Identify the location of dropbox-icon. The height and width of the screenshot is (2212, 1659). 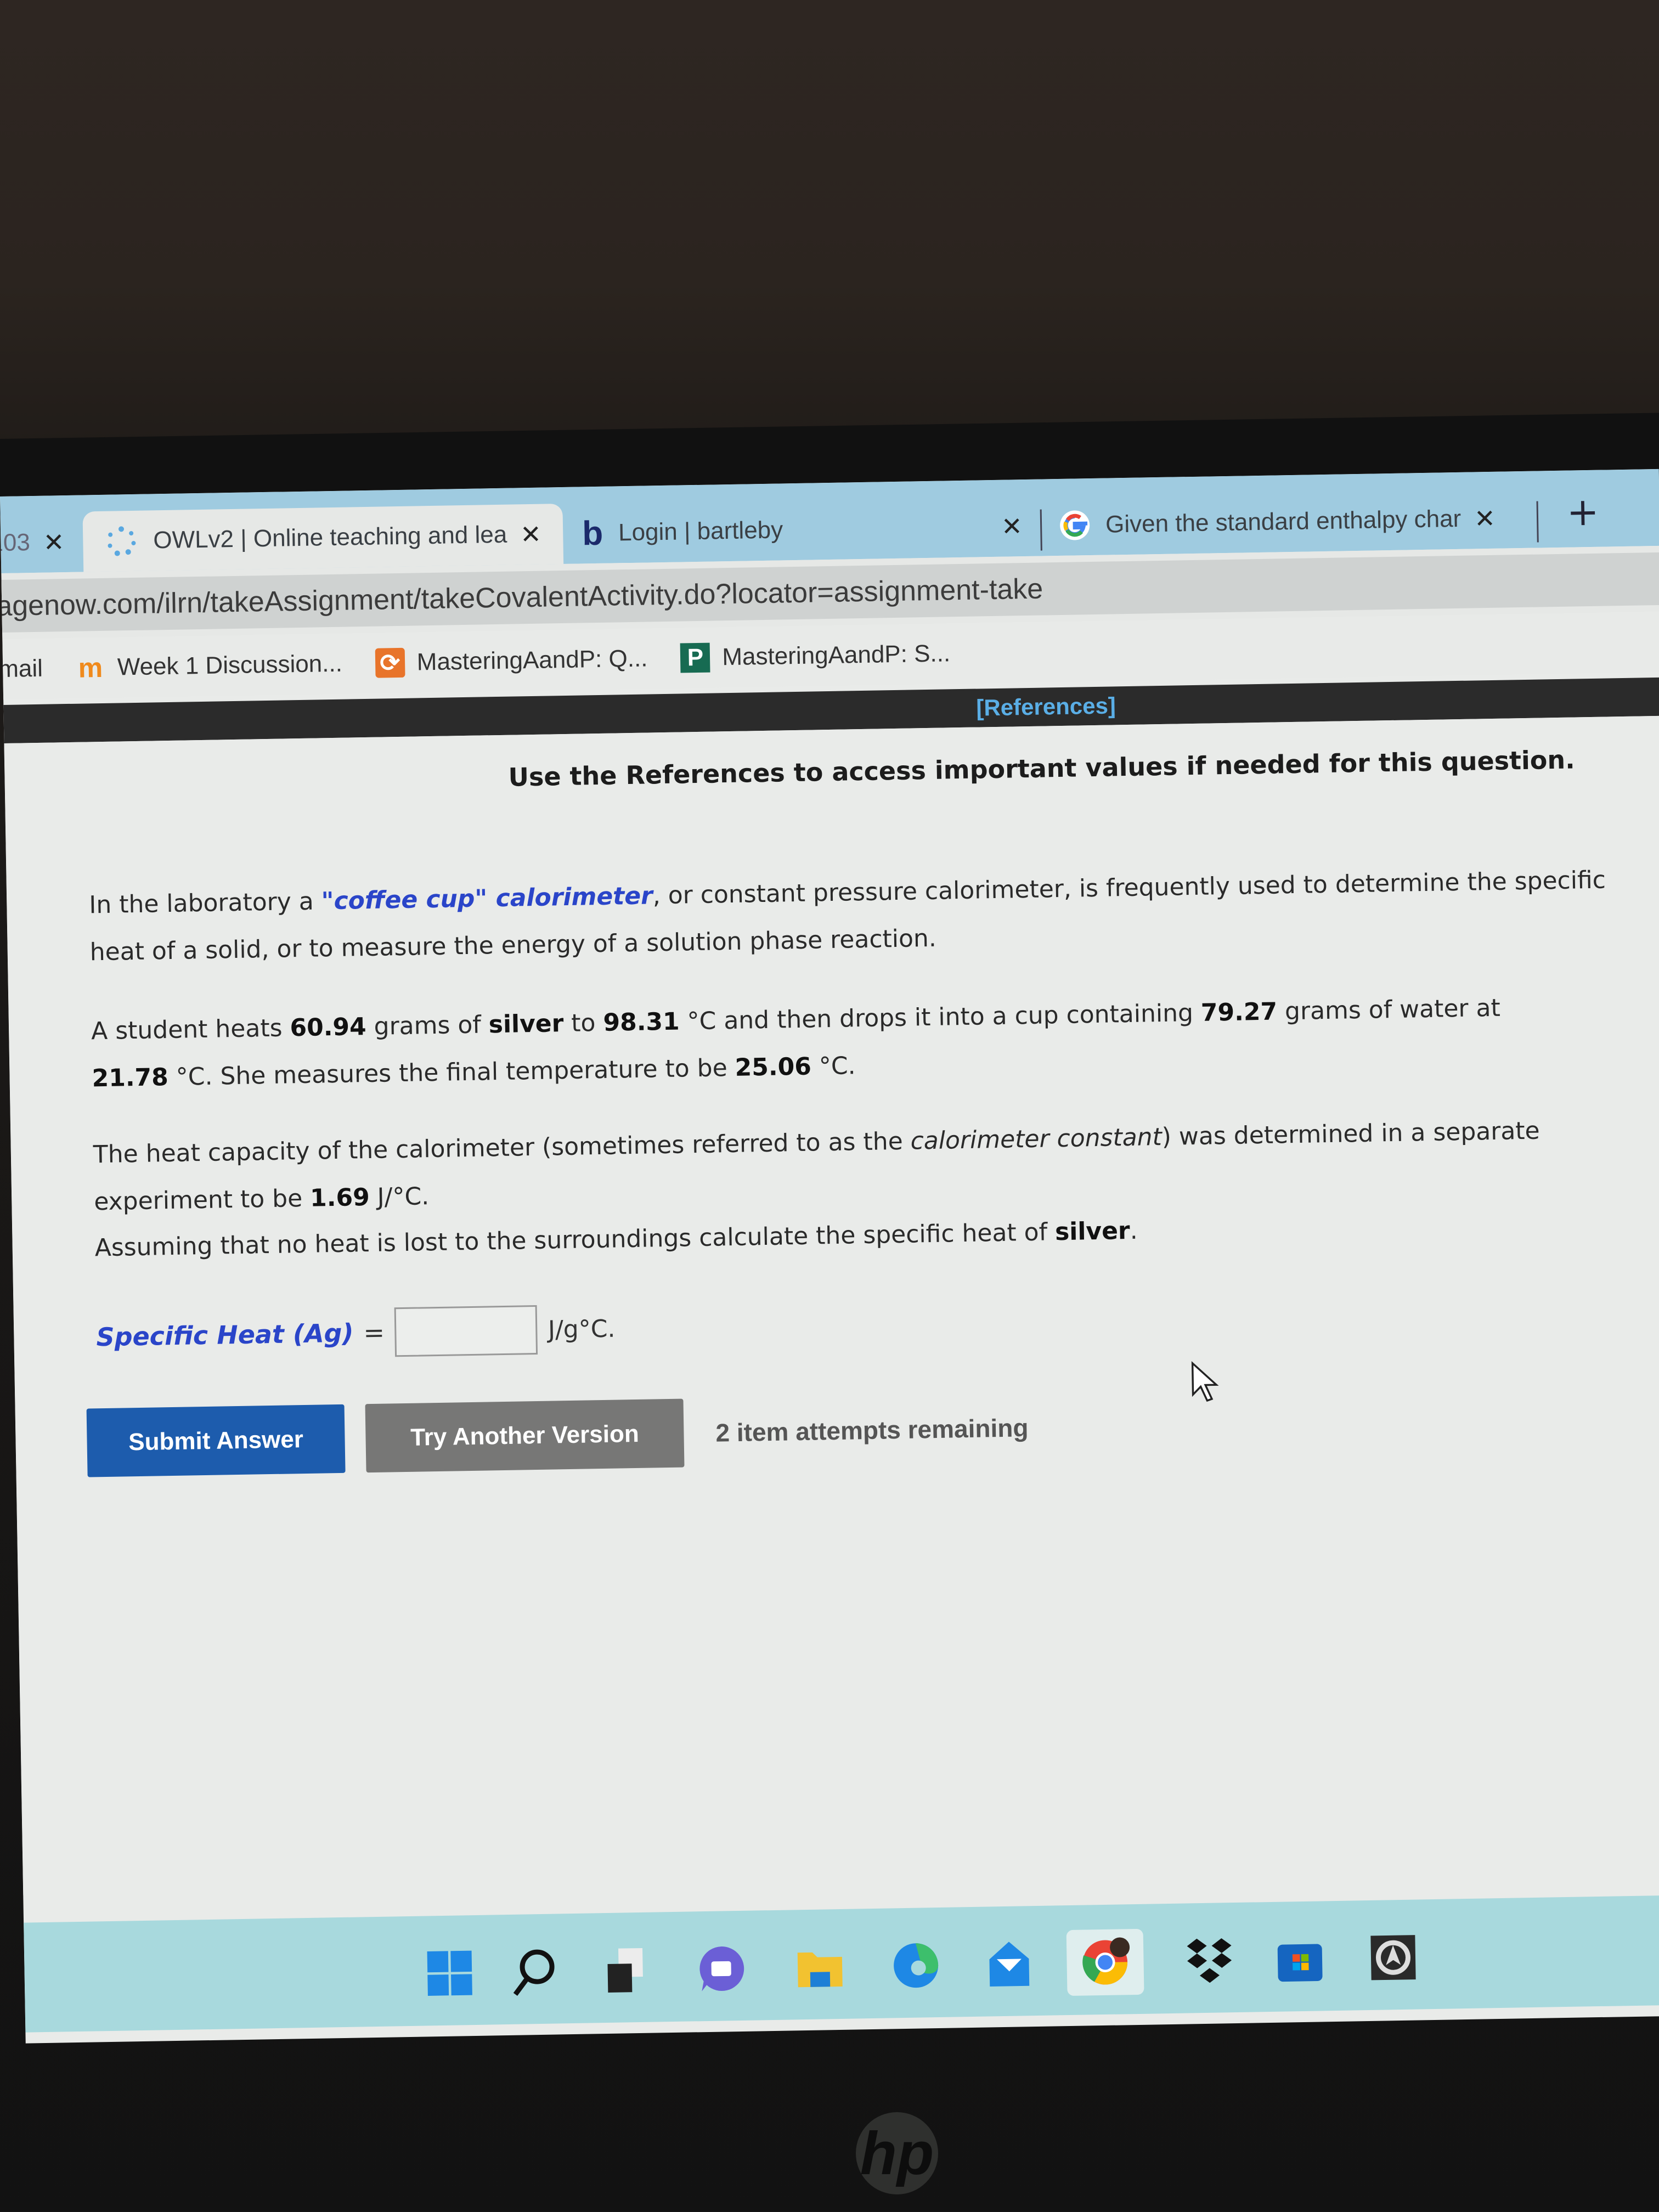
(1210, 1961).